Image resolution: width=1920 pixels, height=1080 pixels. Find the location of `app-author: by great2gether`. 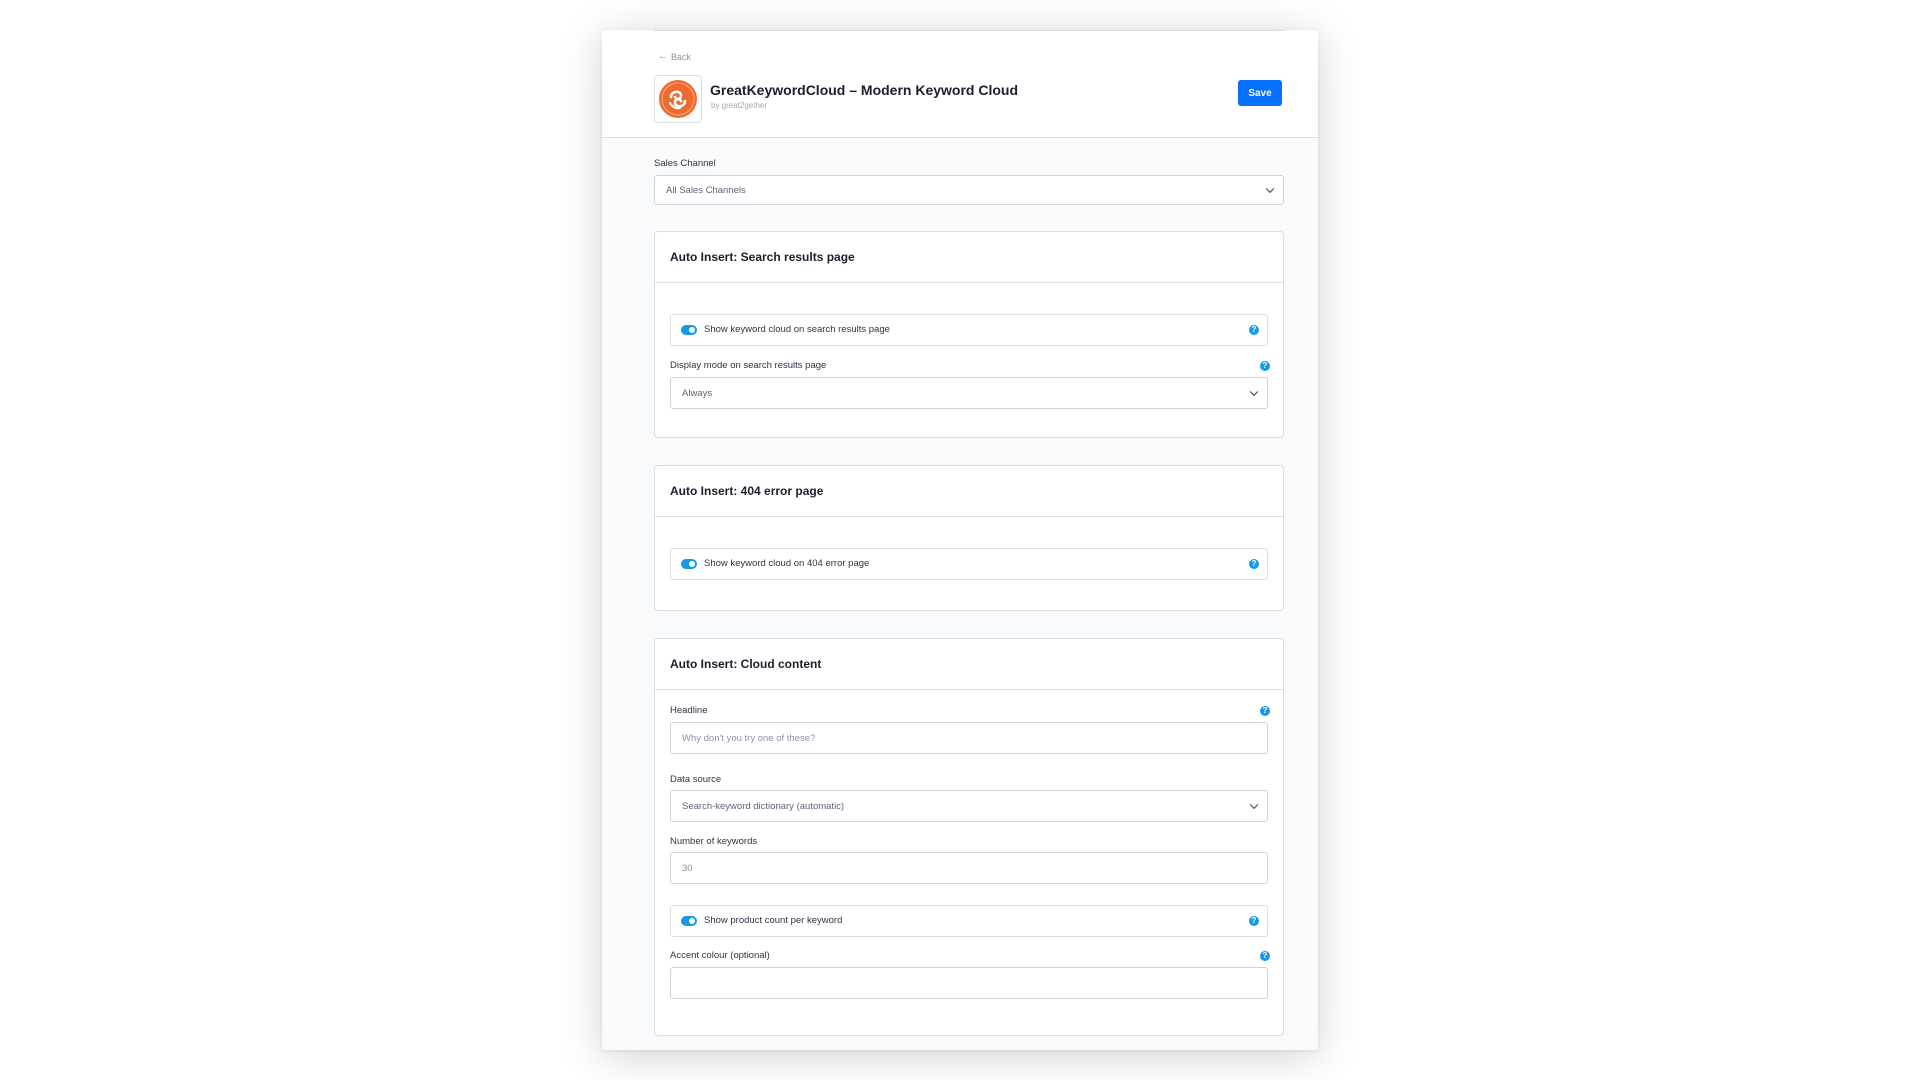

app-author: by great2gether is located at coordinates (739, 105).